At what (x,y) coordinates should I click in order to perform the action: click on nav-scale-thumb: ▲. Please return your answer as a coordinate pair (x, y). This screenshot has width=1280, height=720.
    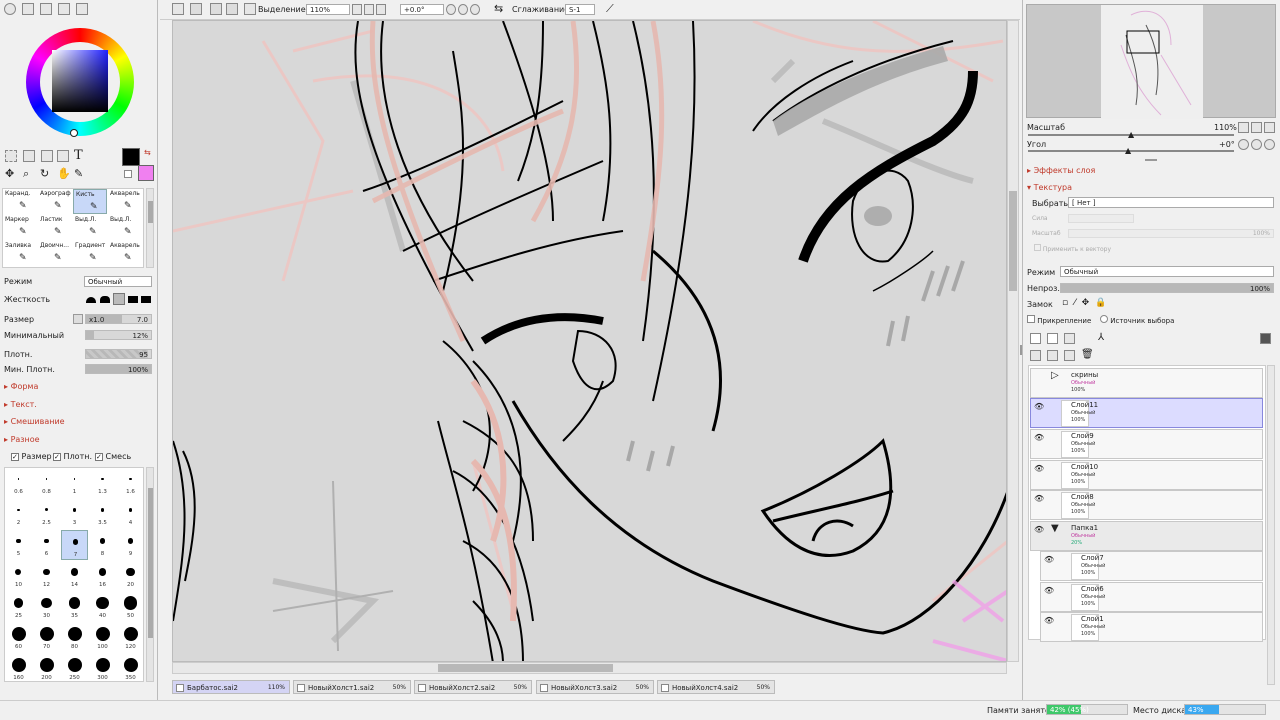
    Looking at the image, I should click on (1131, 134).